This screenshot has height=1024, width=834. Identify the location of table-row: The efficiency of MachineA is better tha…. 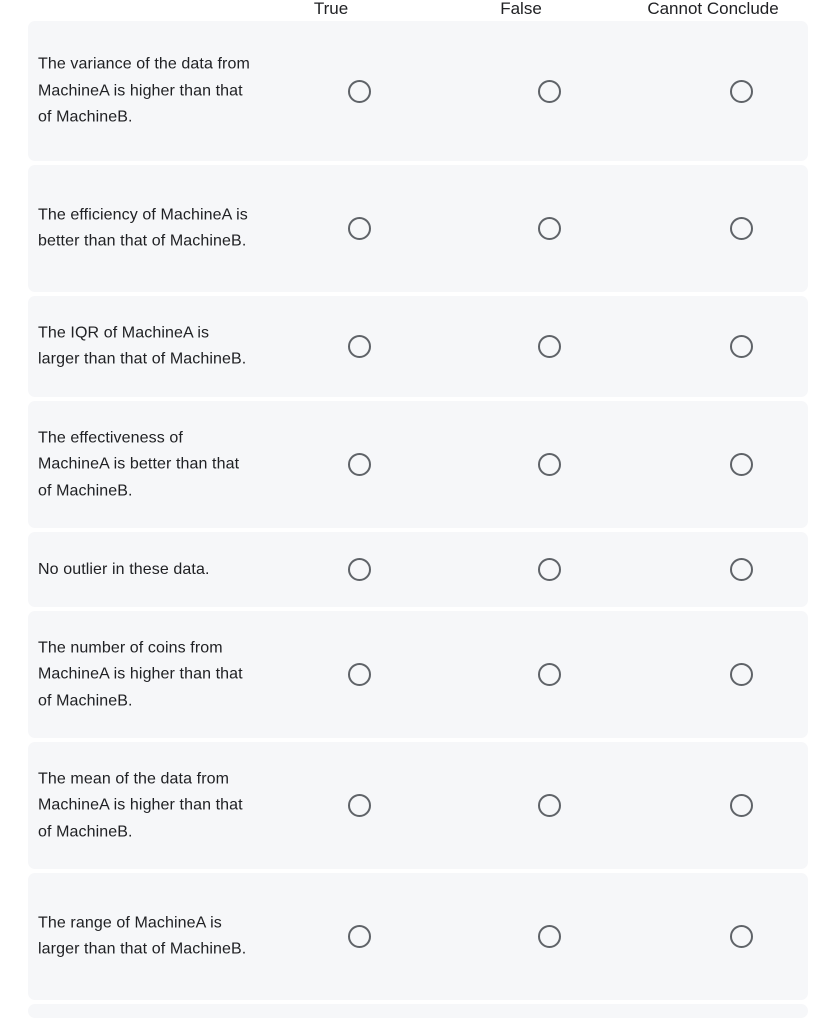
(418, 228).